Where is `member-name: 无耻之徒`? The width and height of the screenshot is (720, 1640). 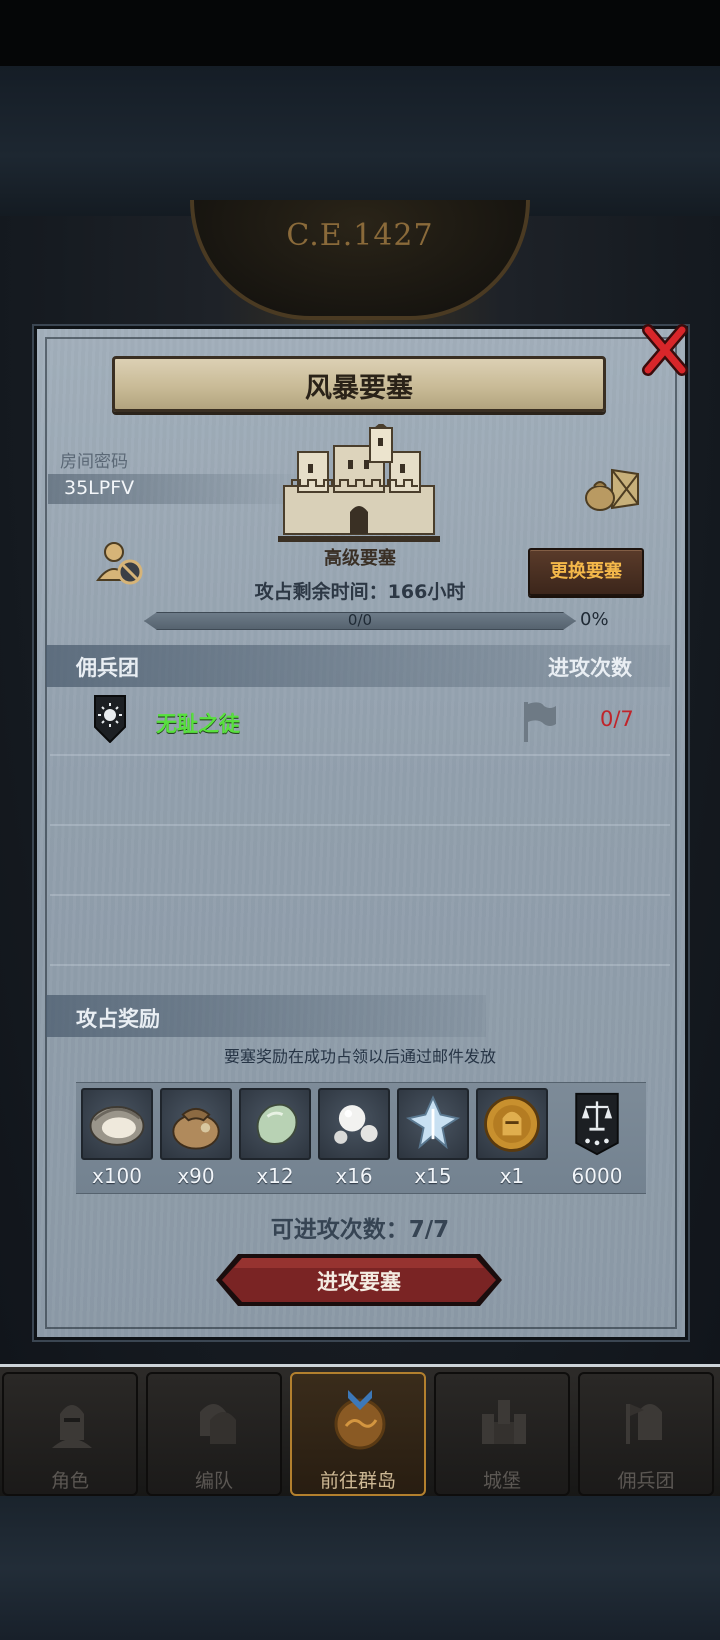
member-name: 无耻之徒 is located at coordinates (198, 724).